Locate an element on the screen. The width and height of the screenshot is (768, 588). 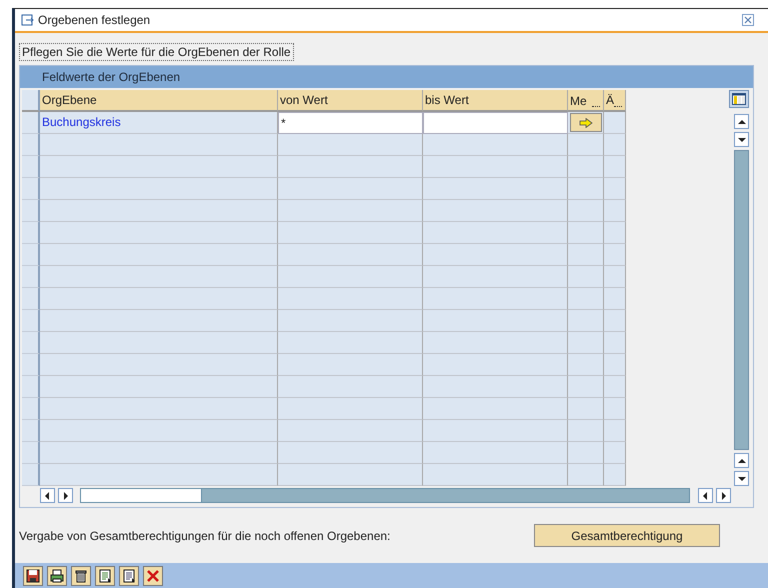
close-button is located at coordinates (748, 20).